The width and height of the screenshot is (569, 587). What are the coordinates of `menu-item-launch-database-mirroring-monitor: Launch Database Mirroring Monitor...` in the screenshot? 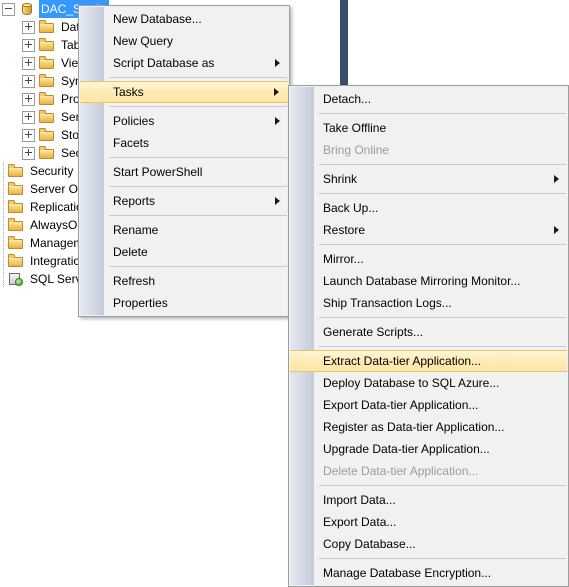 It's located at (428, 281).